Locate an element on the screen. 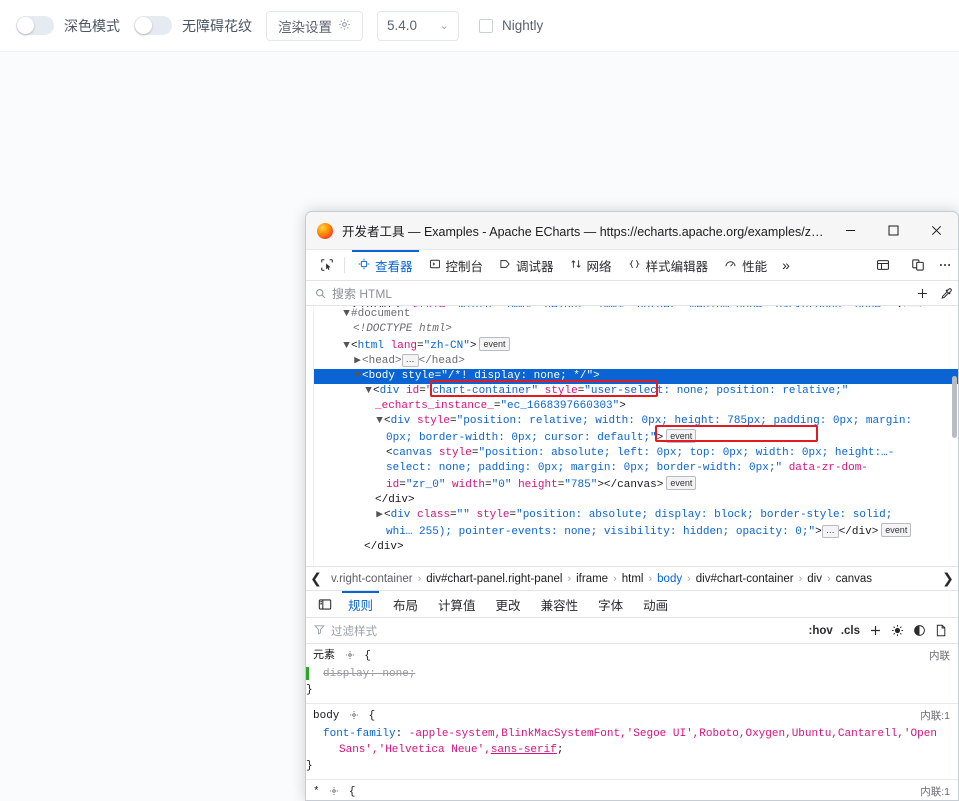 Image resolution: width=959 pixels, height=801 pixels. rules-tab-rules: 规则 is located at coordinates (360, 604).